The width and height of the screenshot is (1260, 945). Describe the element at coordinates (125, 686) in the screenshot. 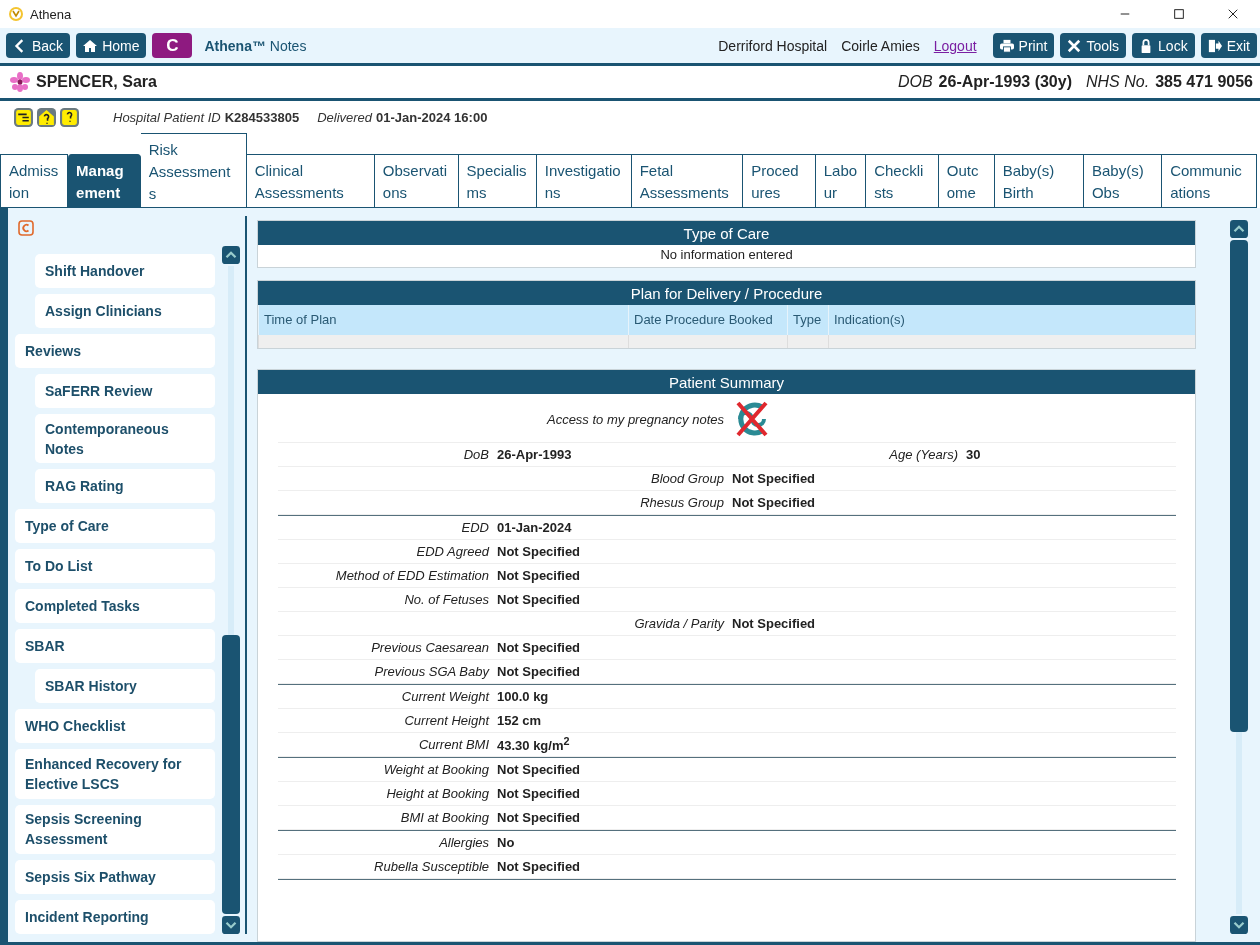

I see `sidebar-item: SBAR History` at that location.